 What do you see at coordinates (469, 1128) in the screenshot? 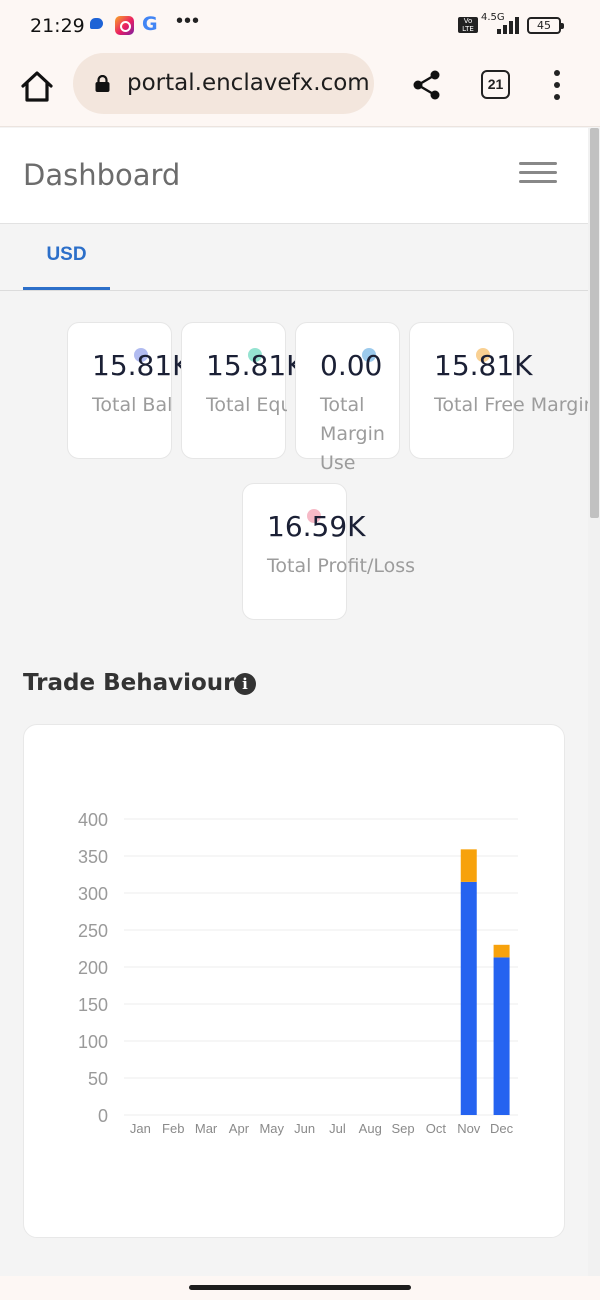
I see `x-tick-label: Nov` at bounding box center [469, 1128].